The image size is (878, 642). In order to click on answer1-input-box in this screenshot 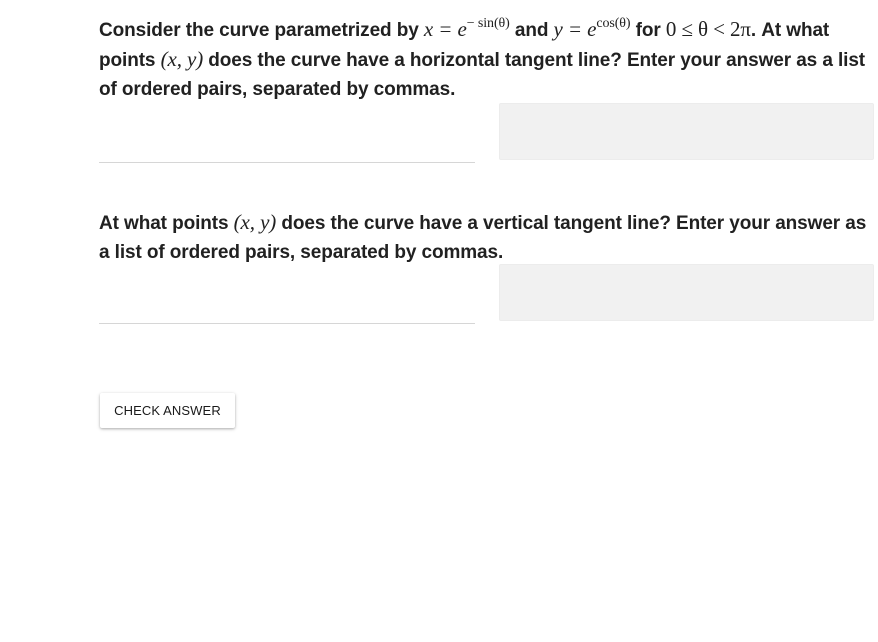, I will do `click(686, 131)`.